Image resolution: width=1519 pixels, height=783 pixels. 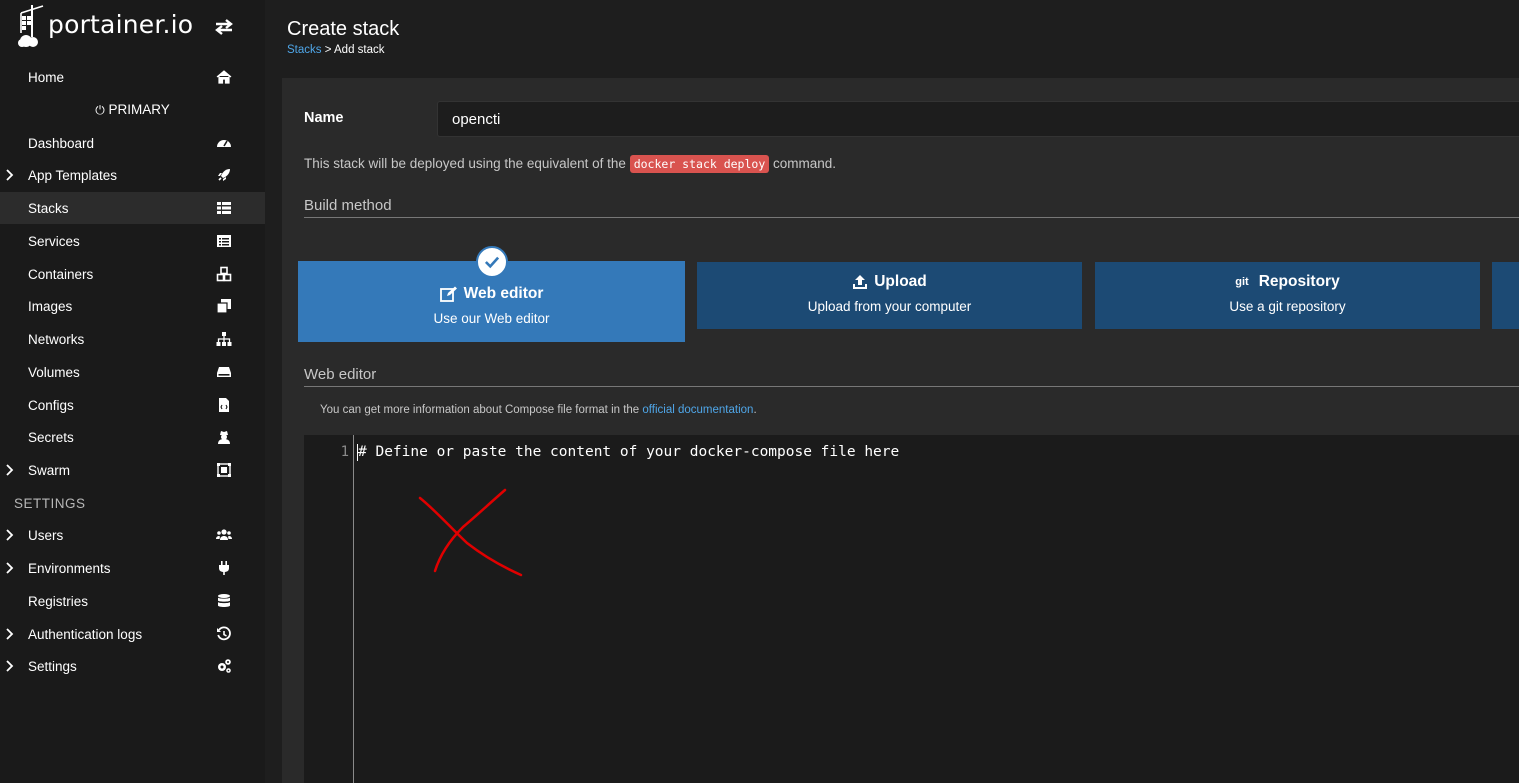 What do you see at coordinates (224, 27) in the screenshot?
I see `sidebar-toggle-icon` at bounding box center [224, 27].